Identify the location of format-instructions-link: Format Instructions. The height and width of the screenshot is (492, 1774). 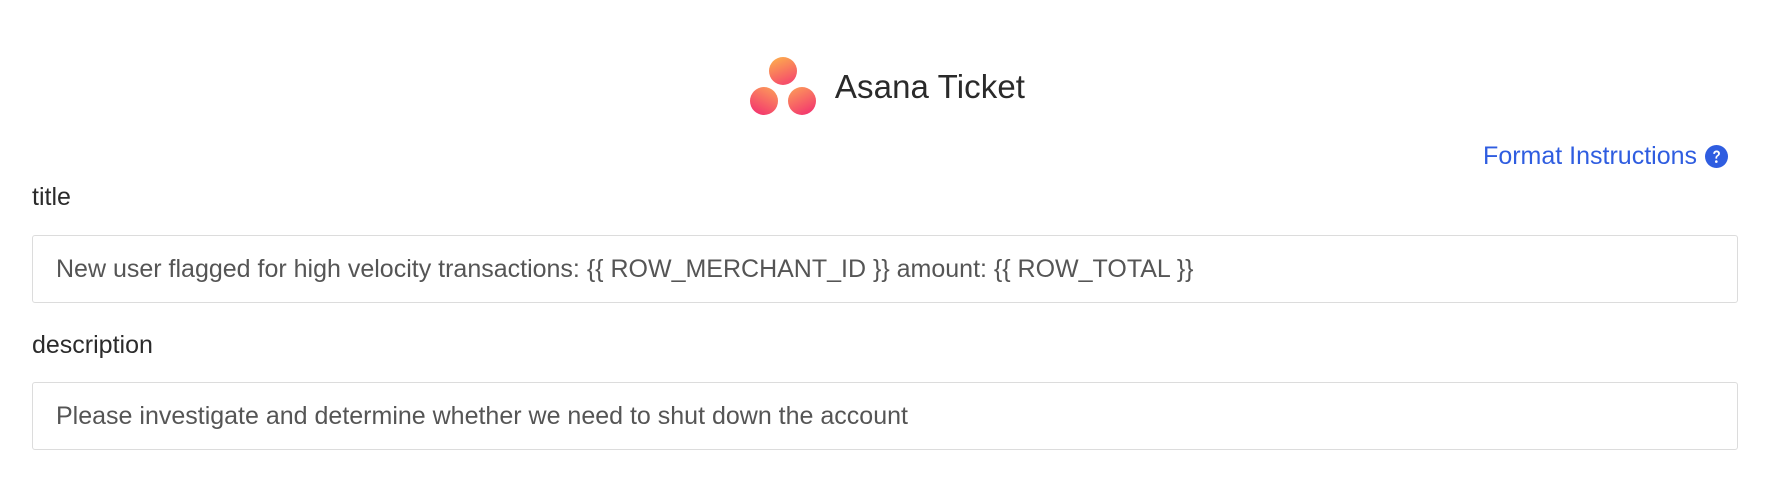
(1605, 156).